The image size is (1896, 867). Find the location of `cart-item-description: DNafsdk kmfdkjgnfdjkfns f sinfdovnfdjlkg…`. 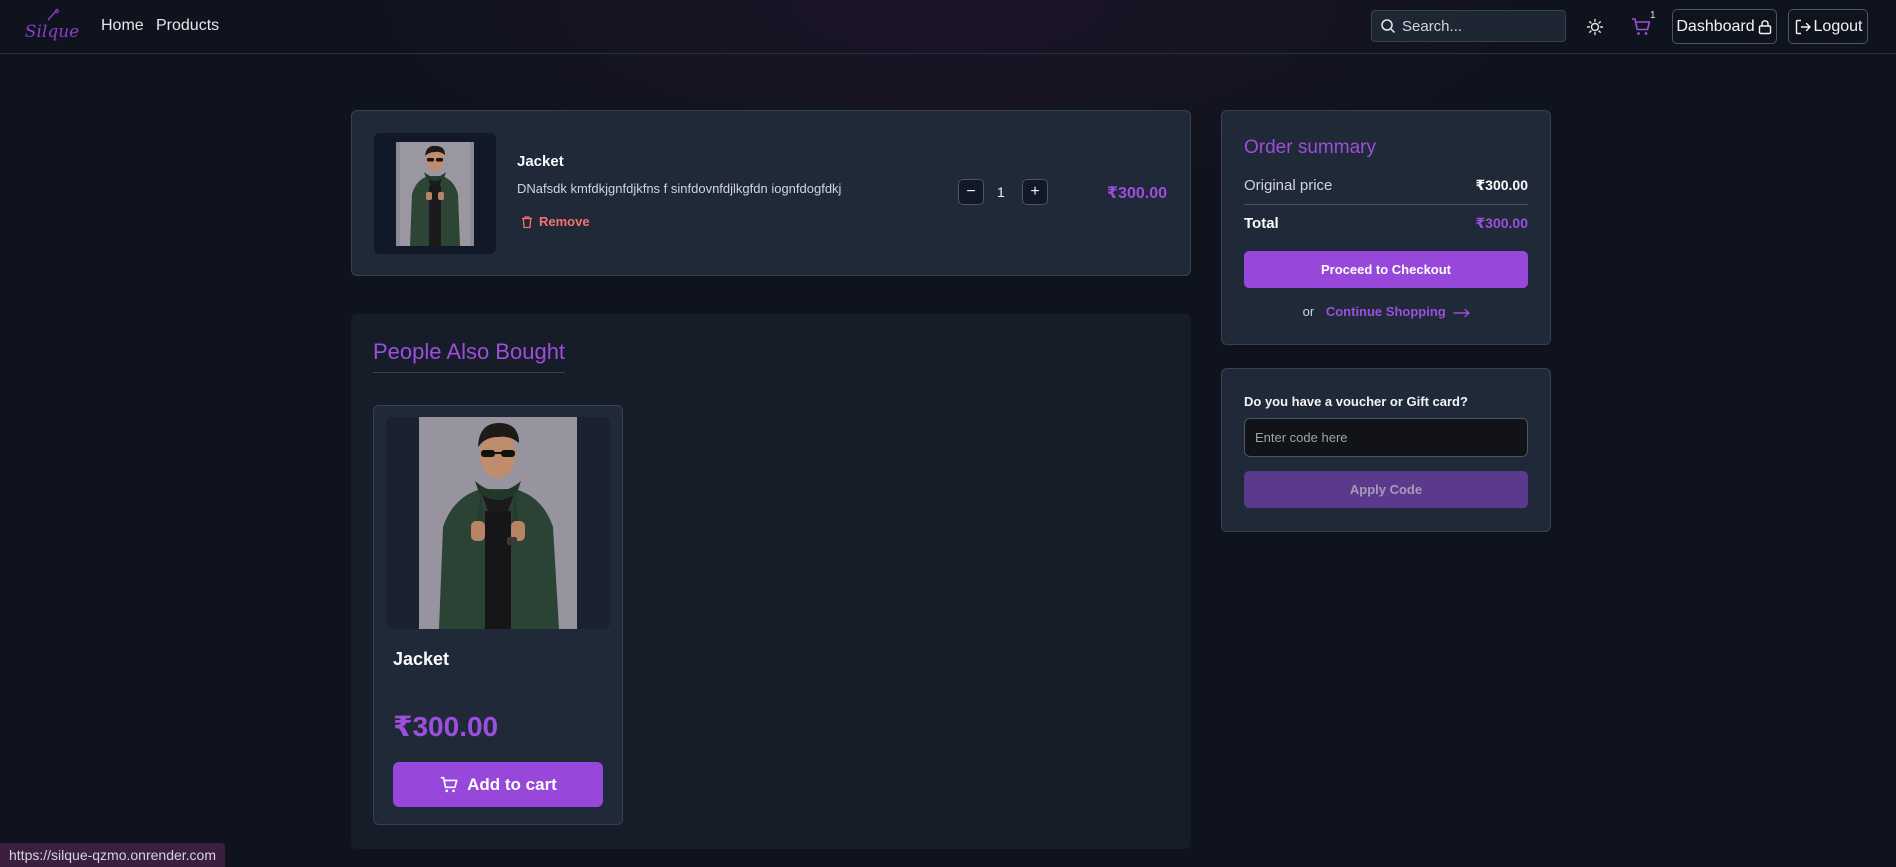

cart-item-description: DNafsdk kmfdkjgnfdjkfns f sinfdovnfdjlkg… is located at coordinates (679, 188).